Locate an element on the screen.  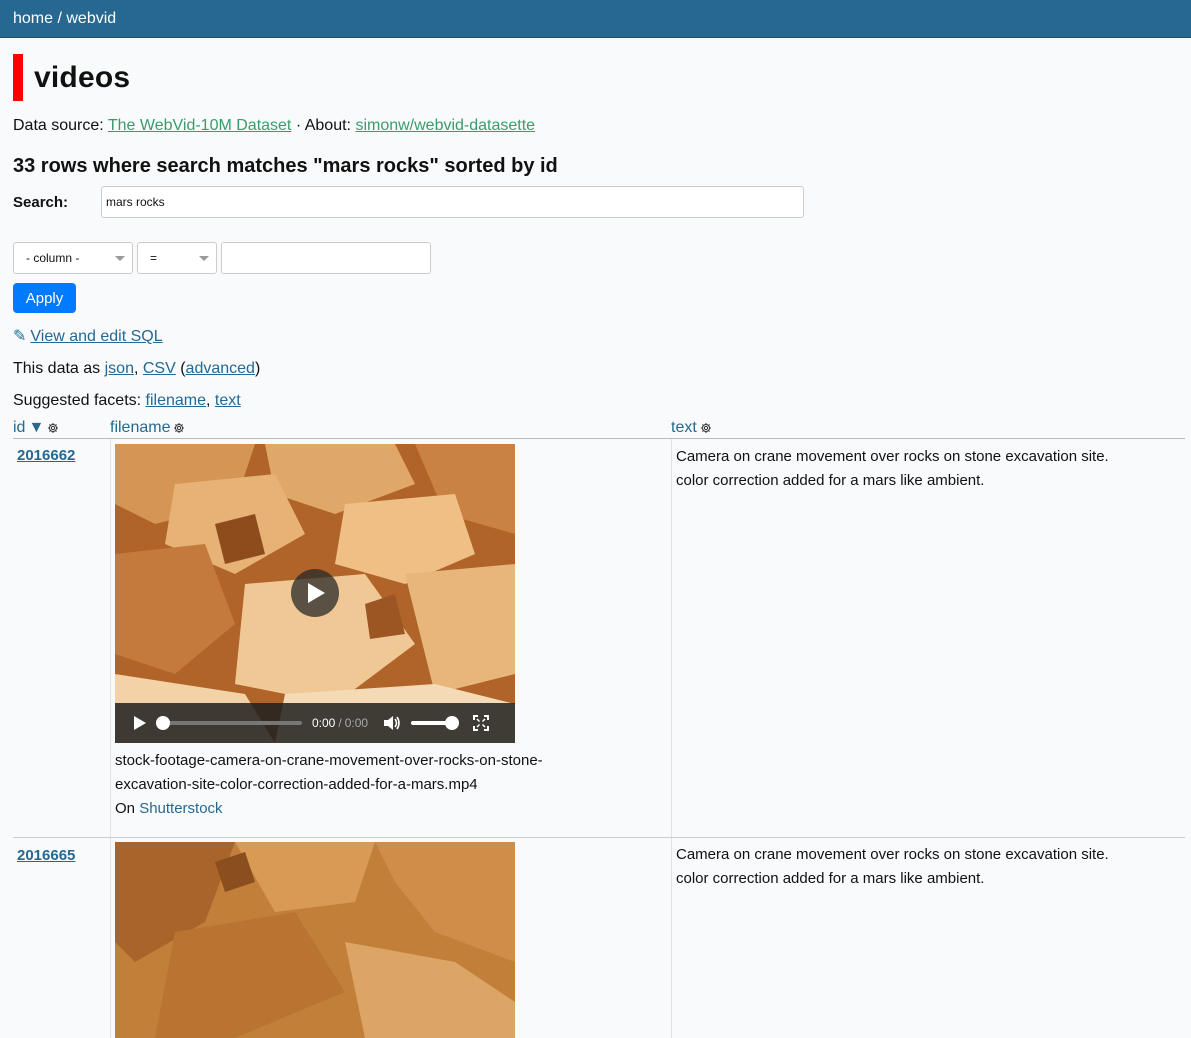
page-header: videos is located at coordinates (602, 77).